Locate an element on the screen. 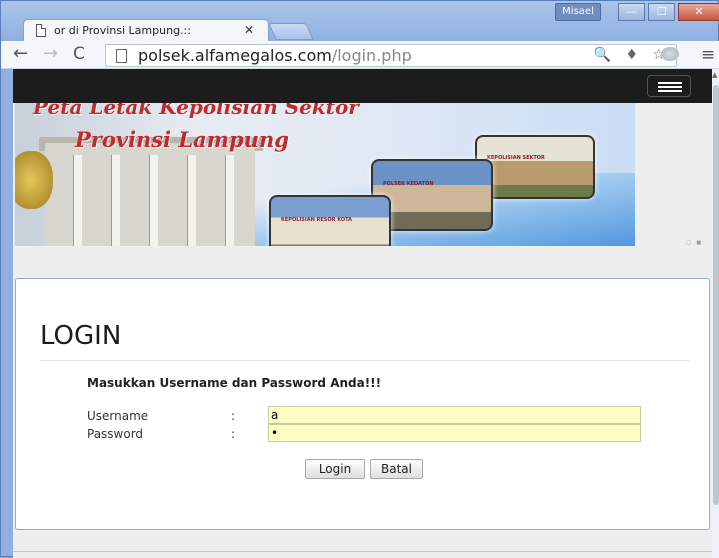 This screenshot has width=719, height=558. login-instruction: Masukkan Username dan Password Anda!!! is located at coordinates (234, 383).